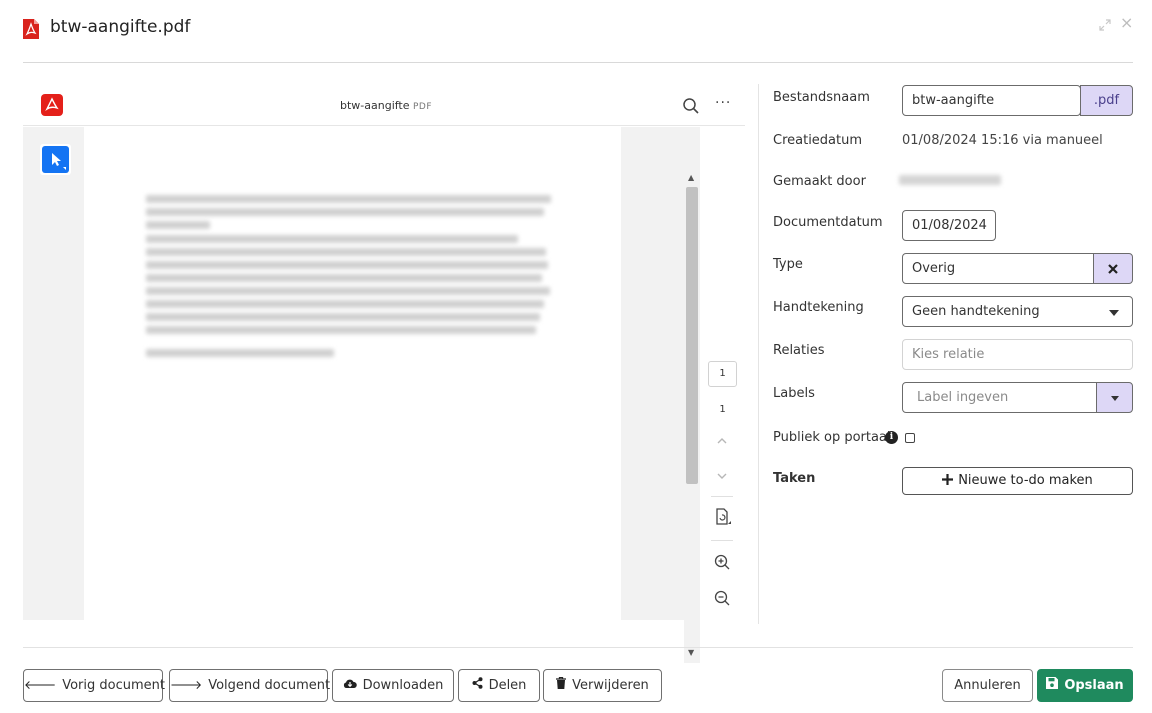 This screenshot has height=713, width=1152. What do you see at coordinates (1052, 683) in the screenshot?
I see `floppy-disk-icon` at bounding box center [1052, 683].